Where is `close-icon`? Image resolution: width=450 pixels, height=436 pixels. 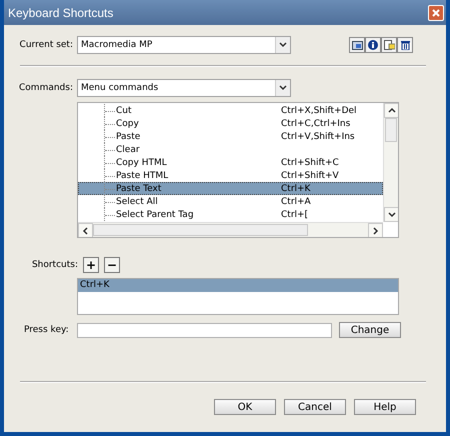 close-icon is located at coordinates (436, 12).